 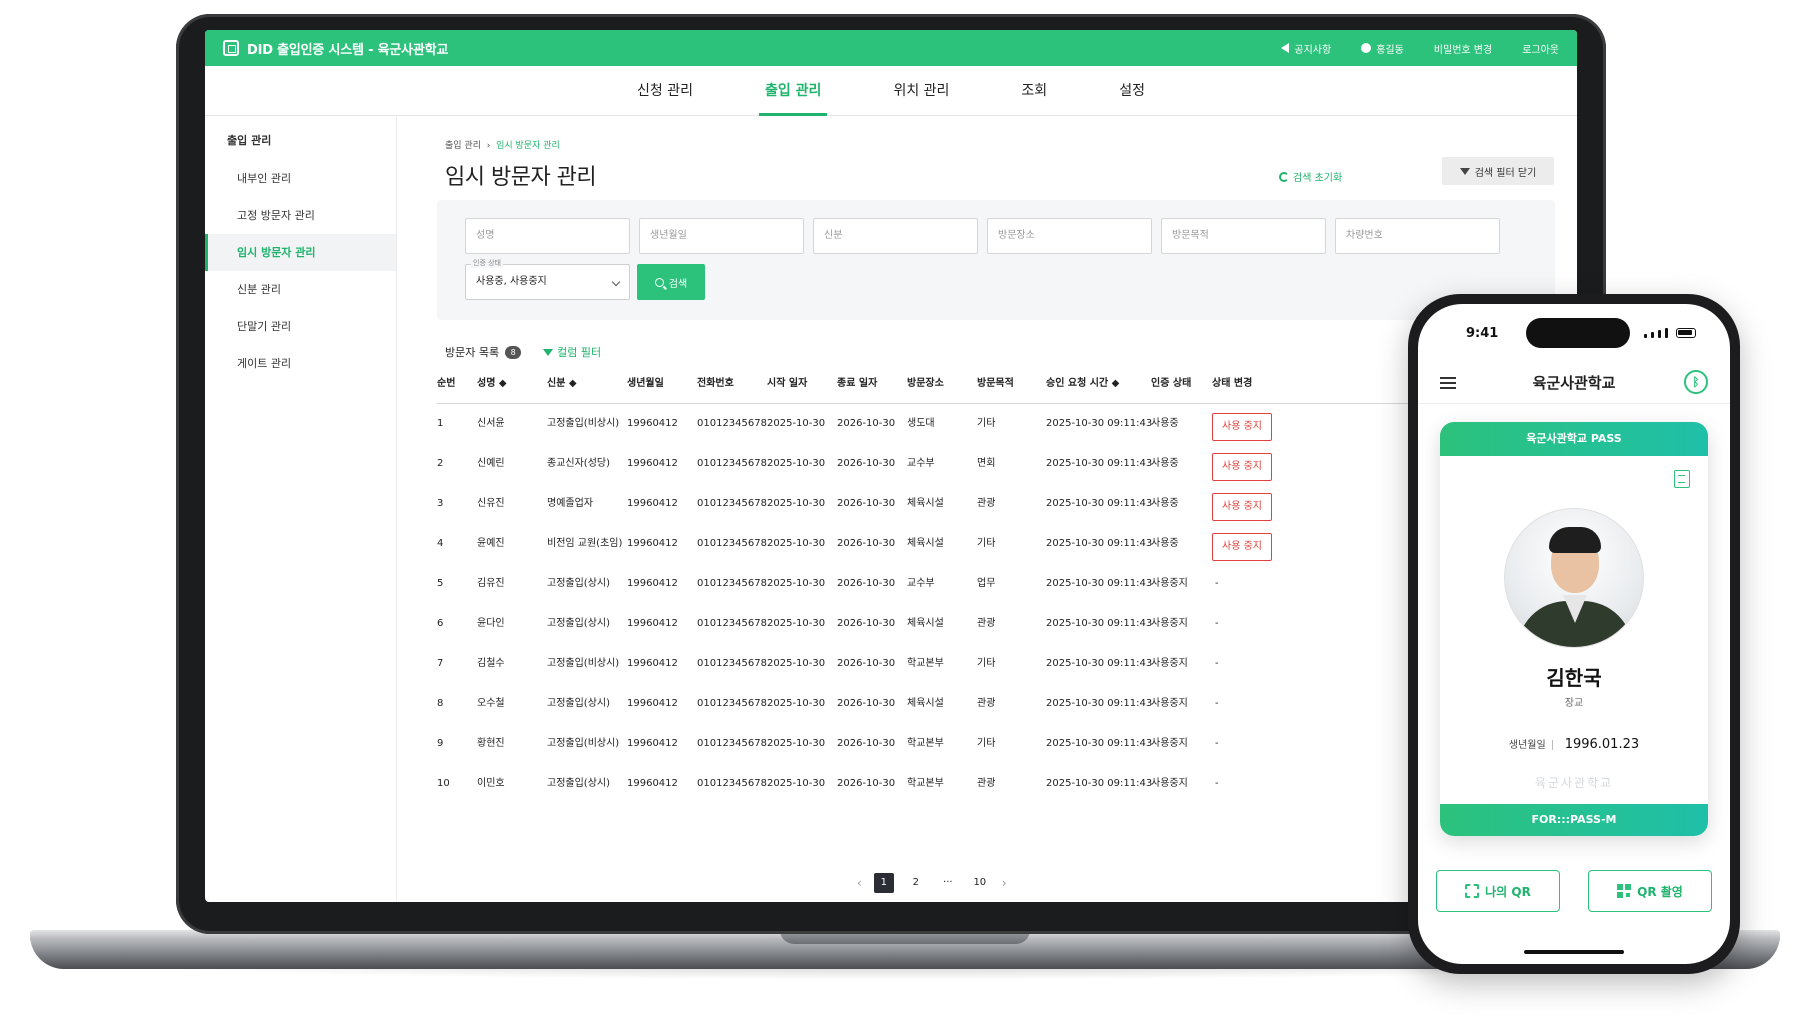 What do you see at coordinates (1696, 382) in the screenshot?
I see `bluetooth-icon: ᛒ` at bounding box center [1696, 382].